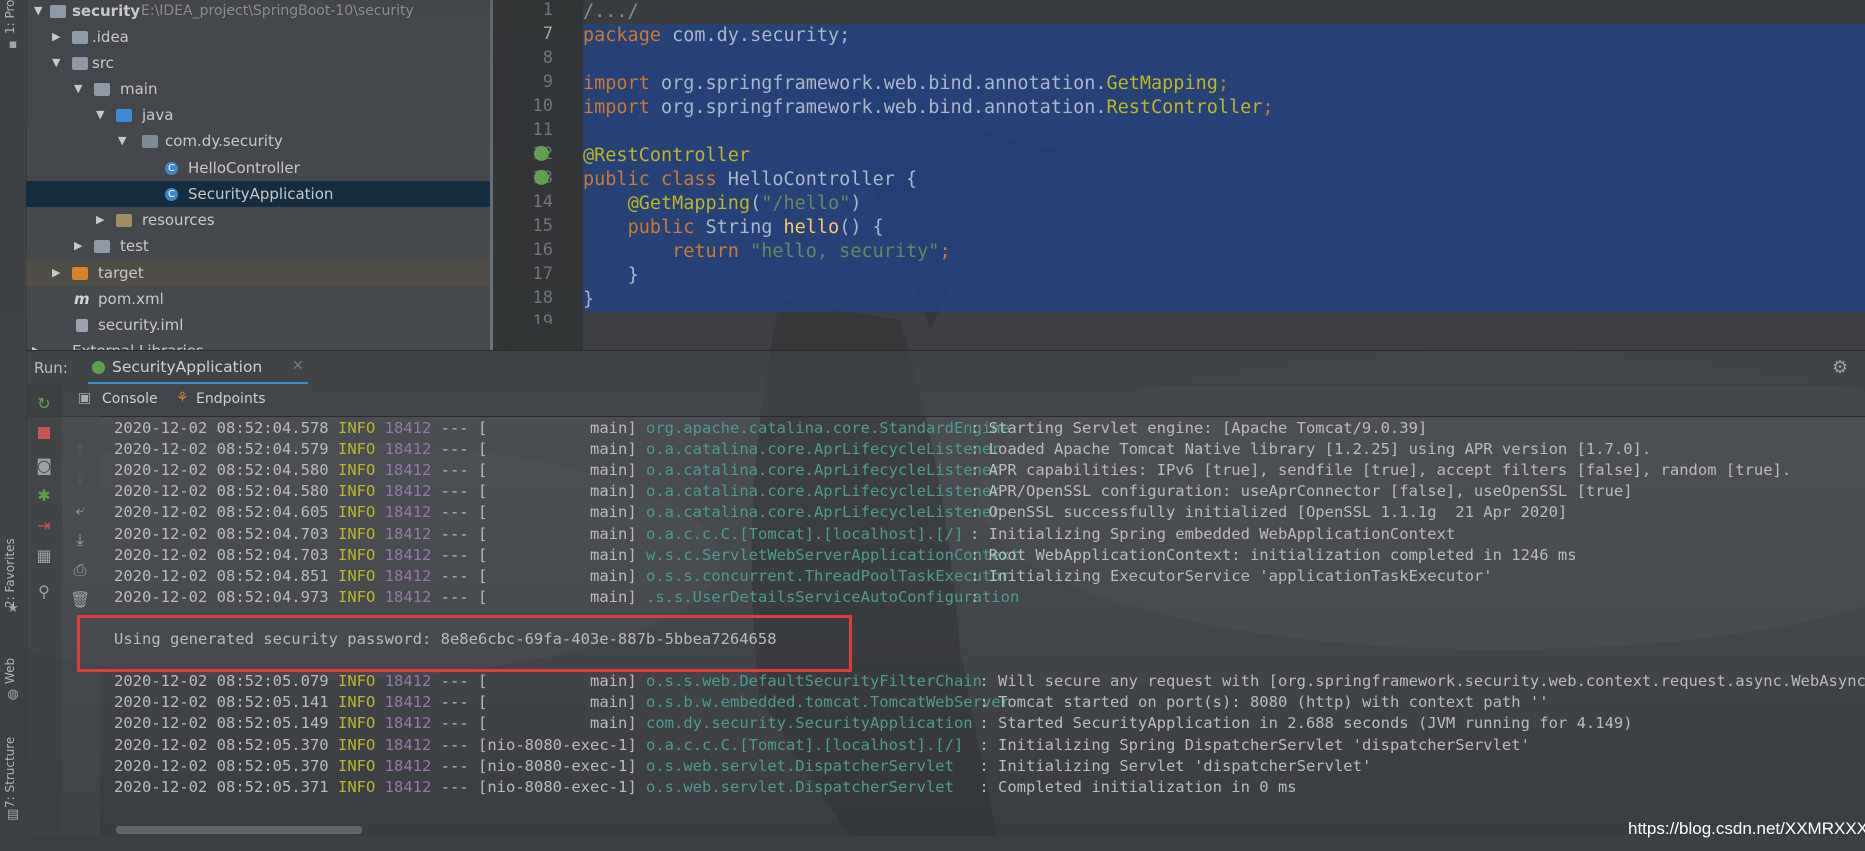 Image resolution: width=1865 pixels, height=851 pixels. Describe the element at coordinates (221, 512) in the screenshot. I see `log-date: 2020-12-02 08:52:04.605` at that location.